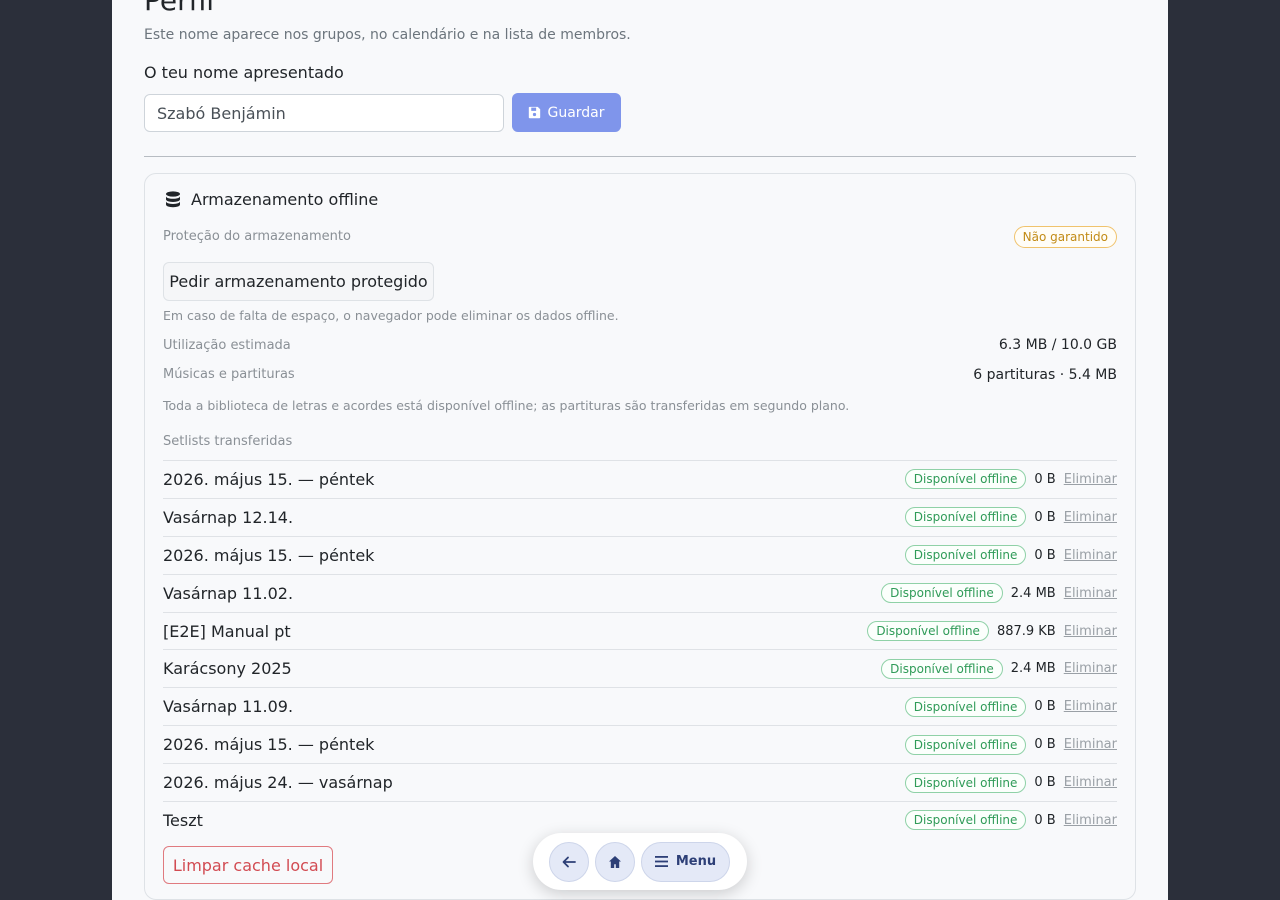 Image resolution: width=1280 pixels, height=900 pixels. I want to click on setlist-name: Karácsony 2025, so click(227, 669).